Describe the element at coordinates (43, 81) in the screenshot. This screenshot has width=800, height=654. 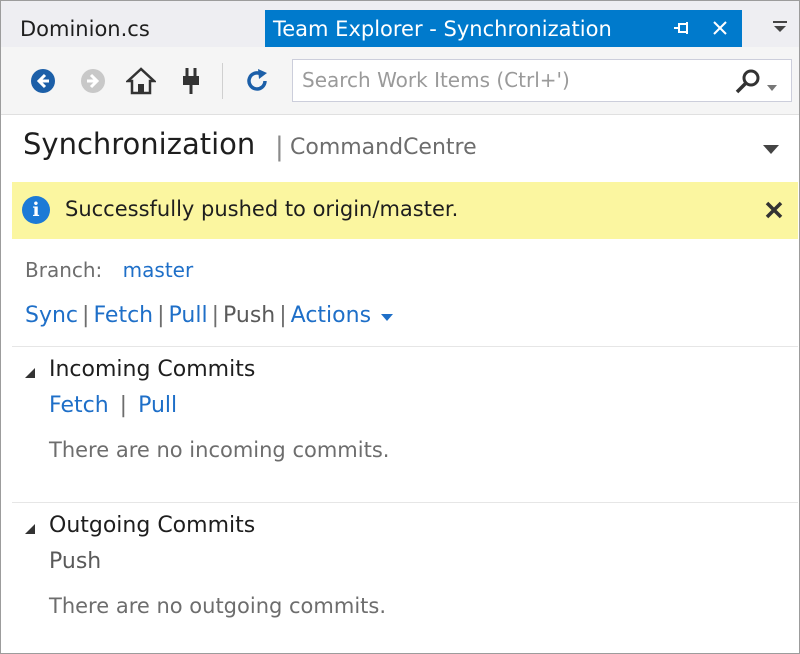
I see `back-icon` at that location.